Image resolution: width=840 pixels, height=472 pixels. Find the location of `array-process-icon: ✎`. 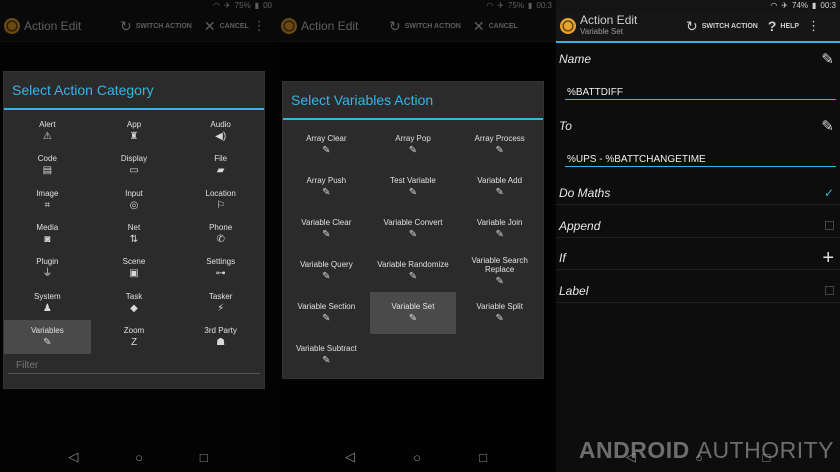

array-process-icon: ✎ is located at coordinates (499, 150).